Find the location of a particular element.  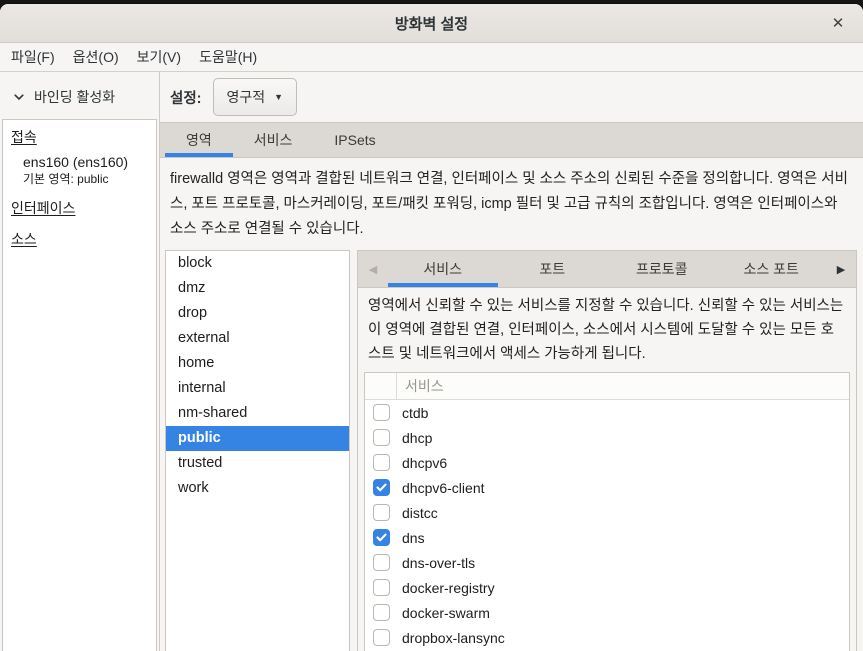

service-name: dhcpv6-client is located at coordinates (443, 487).